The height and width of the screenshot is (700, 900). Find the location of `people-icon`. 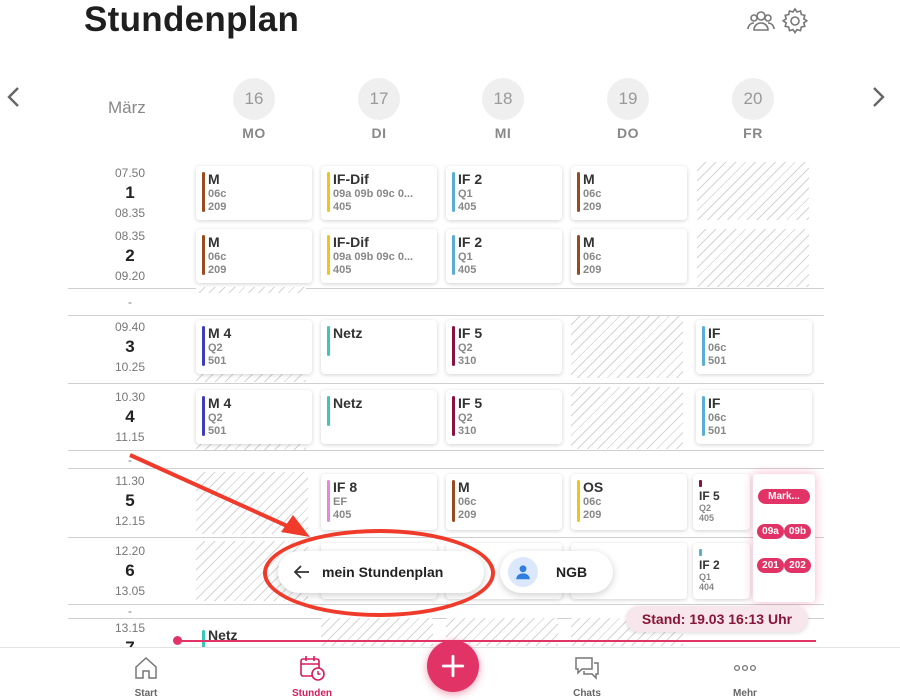

people-icon is located at coordinates (761, 21).